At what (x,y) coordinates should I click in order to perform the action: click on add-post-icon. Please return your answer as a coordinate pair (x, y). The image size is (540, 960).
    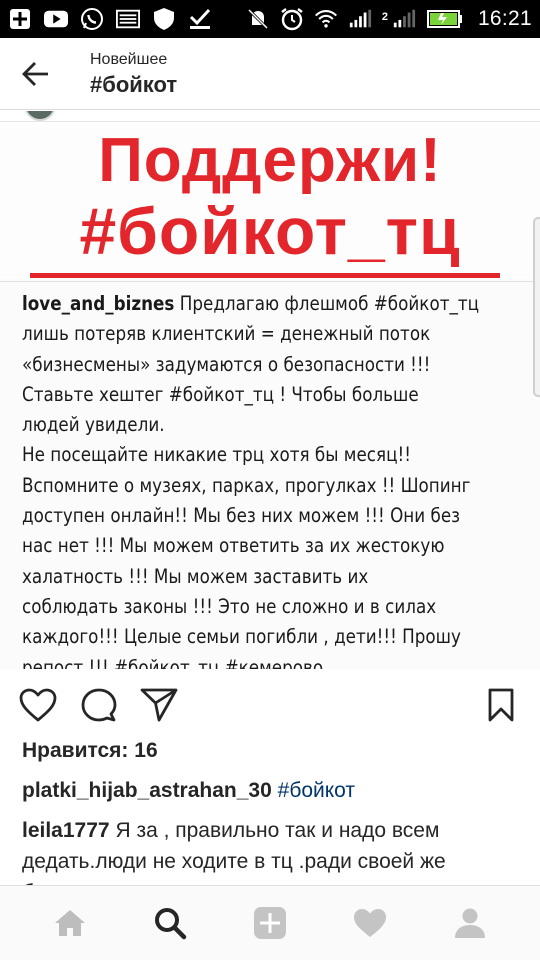
    Looking at the image, I should click on (270, 923).